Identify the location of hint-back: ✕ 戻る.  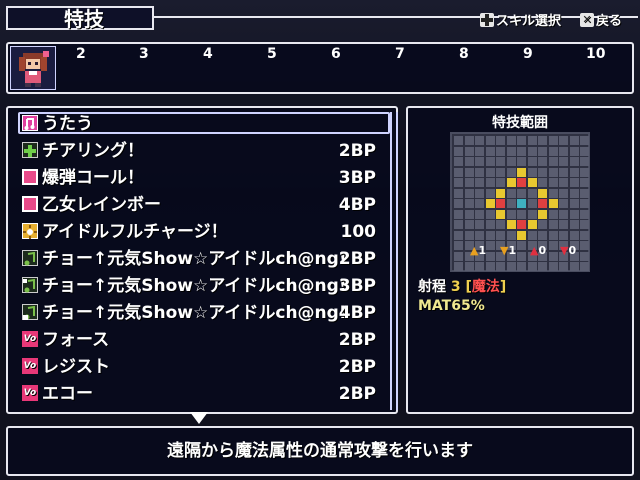
(601, 19).